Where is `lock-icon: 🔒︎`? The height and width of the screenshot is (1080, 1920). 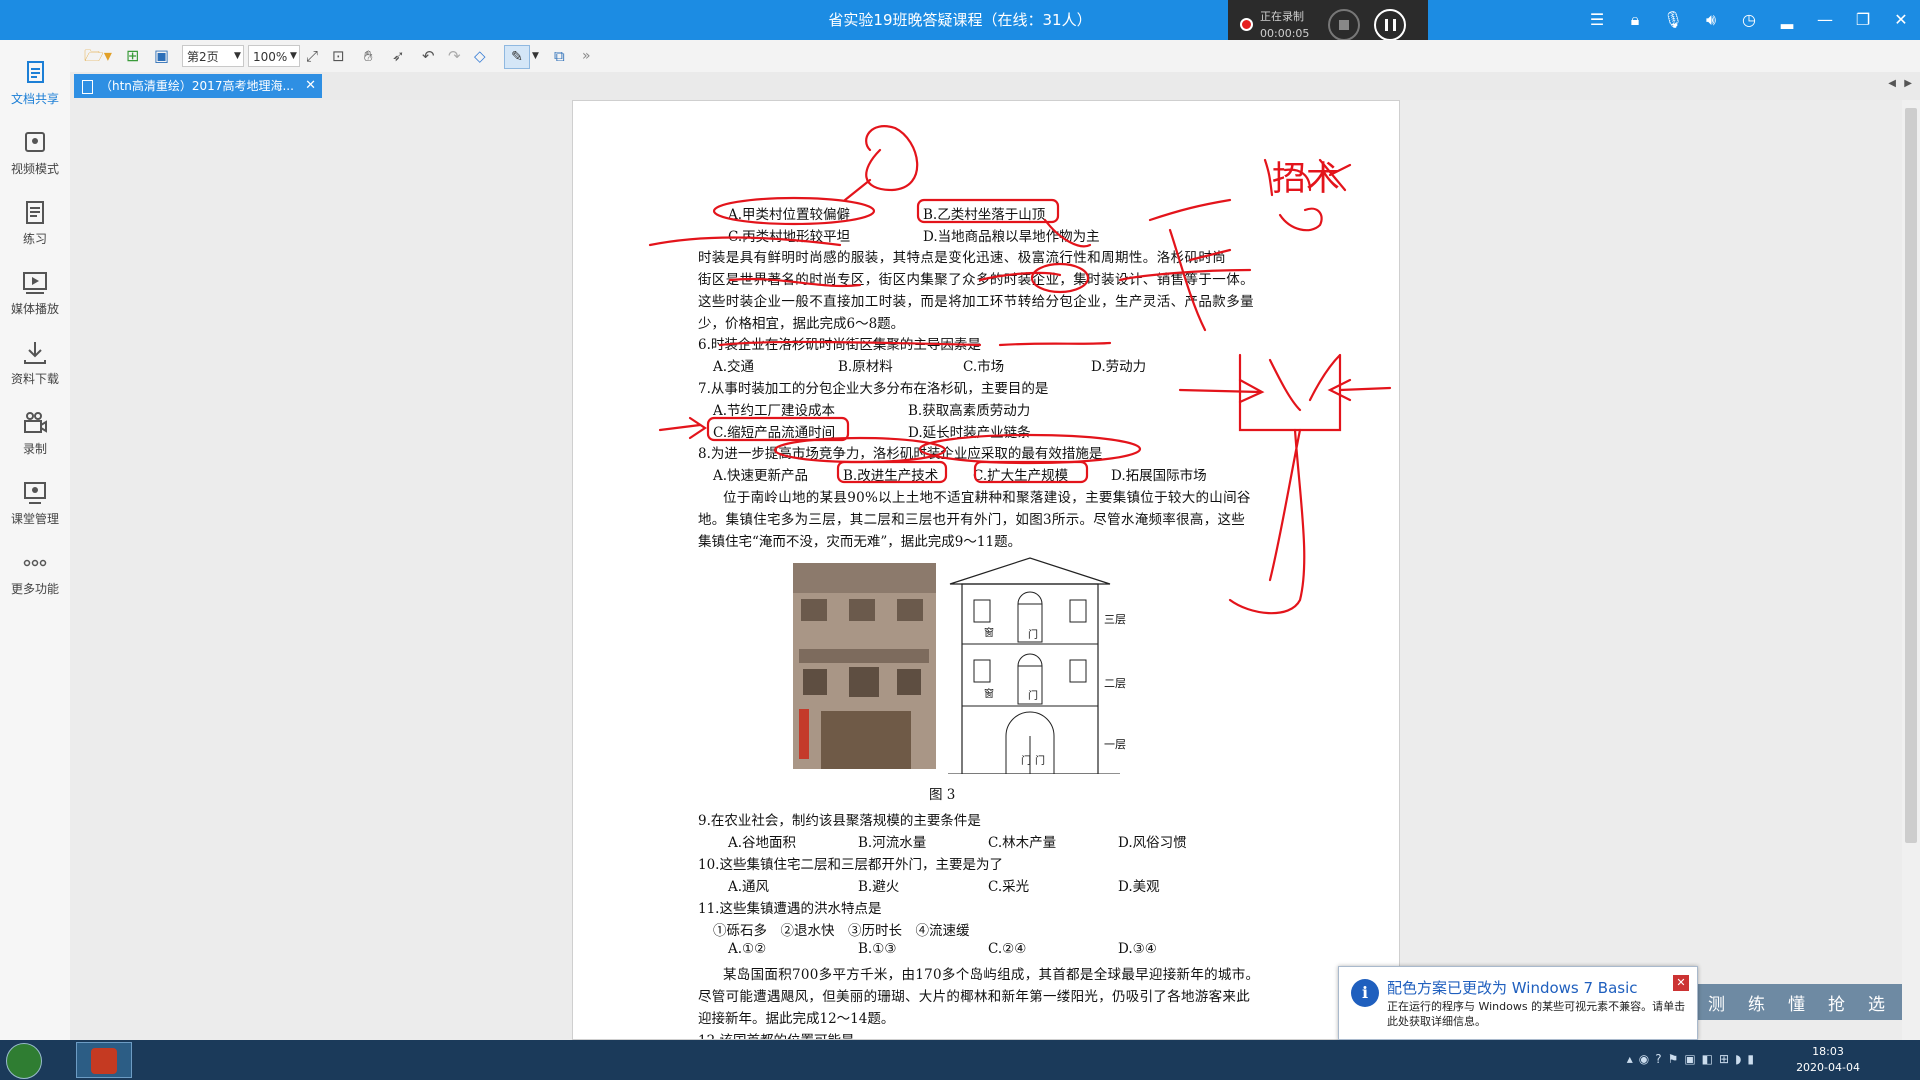
lock-icon: 🔒︎ is located at coordinates (1635, 20).